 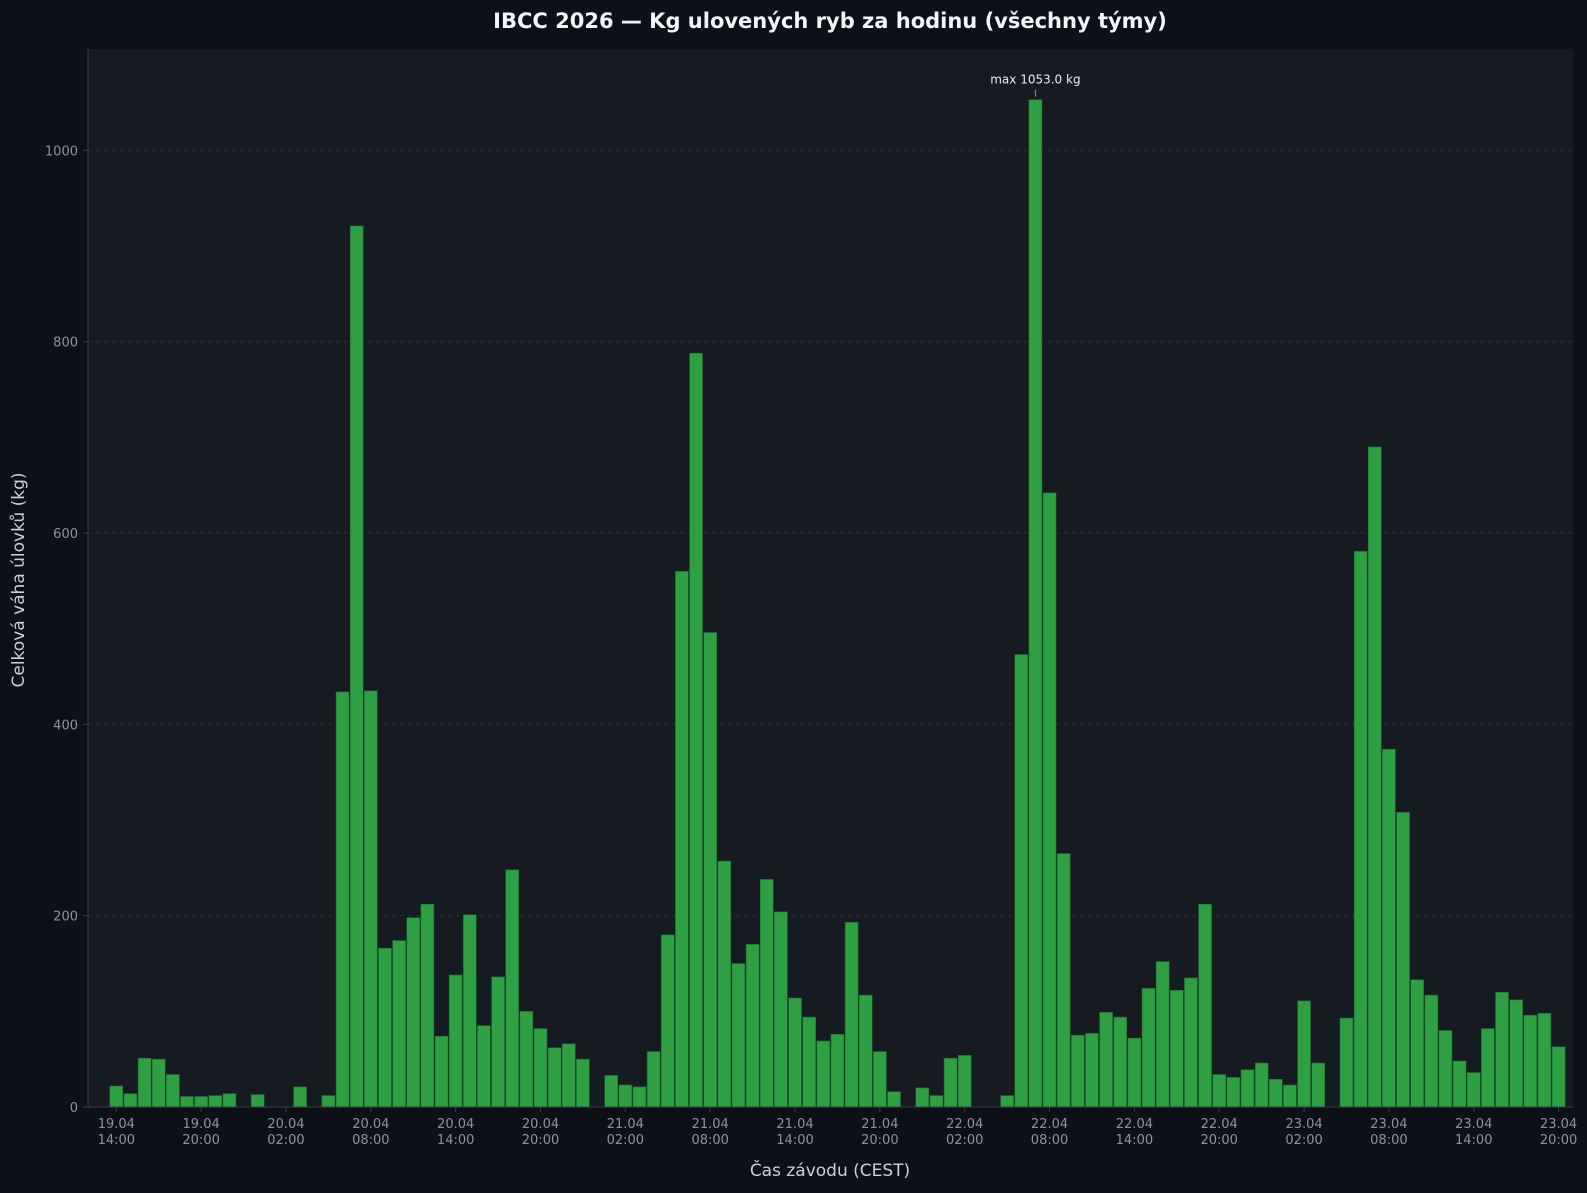 I want to click on y-tick-label: 800, so click(x=65, y=343).